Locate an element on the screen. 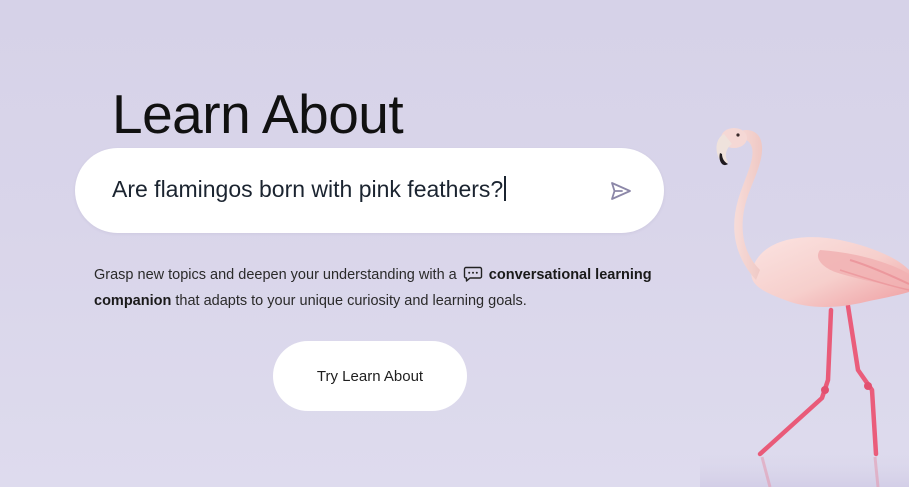  prompt-value: Are flamingos born with pink feathers? is located at coordinates (308, 189).